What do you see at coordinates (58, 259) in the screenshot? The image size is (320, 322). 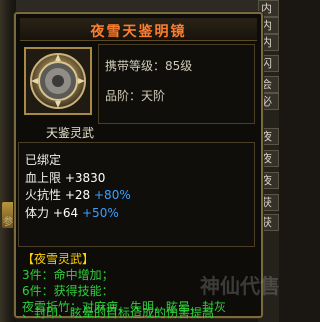 I see `set-name: 【夜雪灵武】` at bounding box center [58, 259].